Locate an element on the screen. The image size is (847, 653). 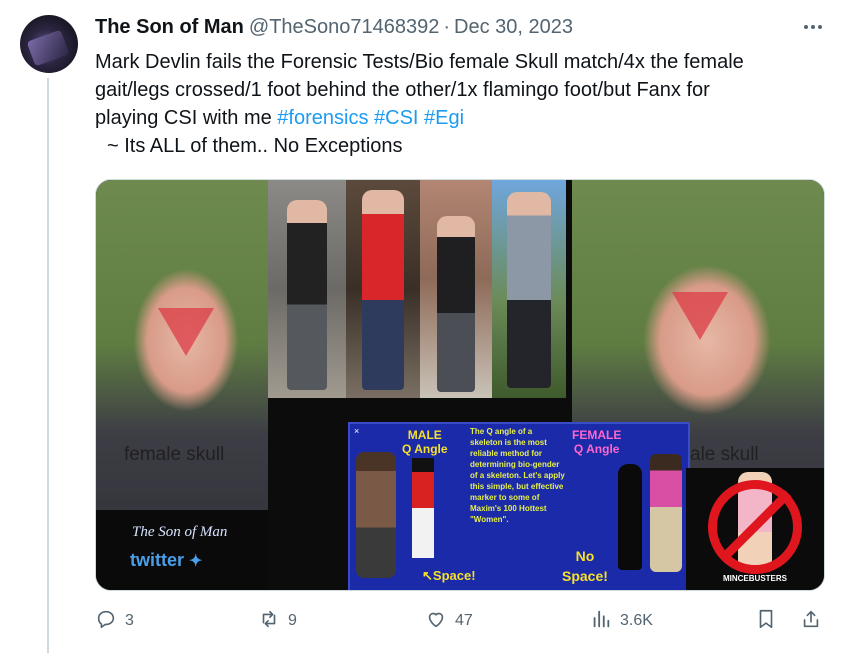
female-q-angle-title: FEMALE Q Angle is located at coordinates (596, 442).